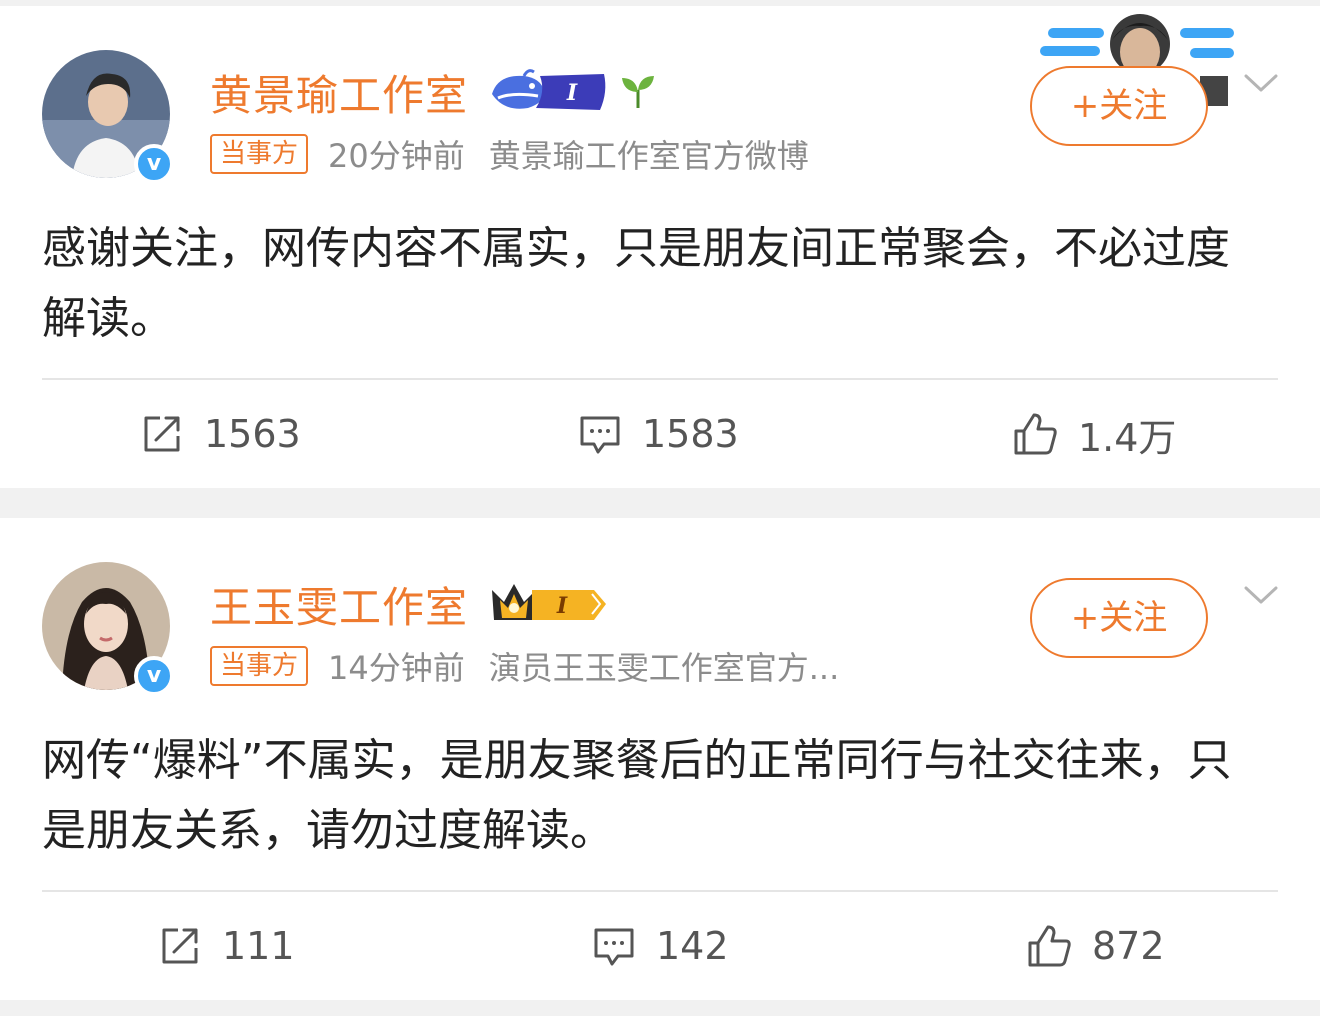  I want to click on repost-count: 1563, so click(252, 434).